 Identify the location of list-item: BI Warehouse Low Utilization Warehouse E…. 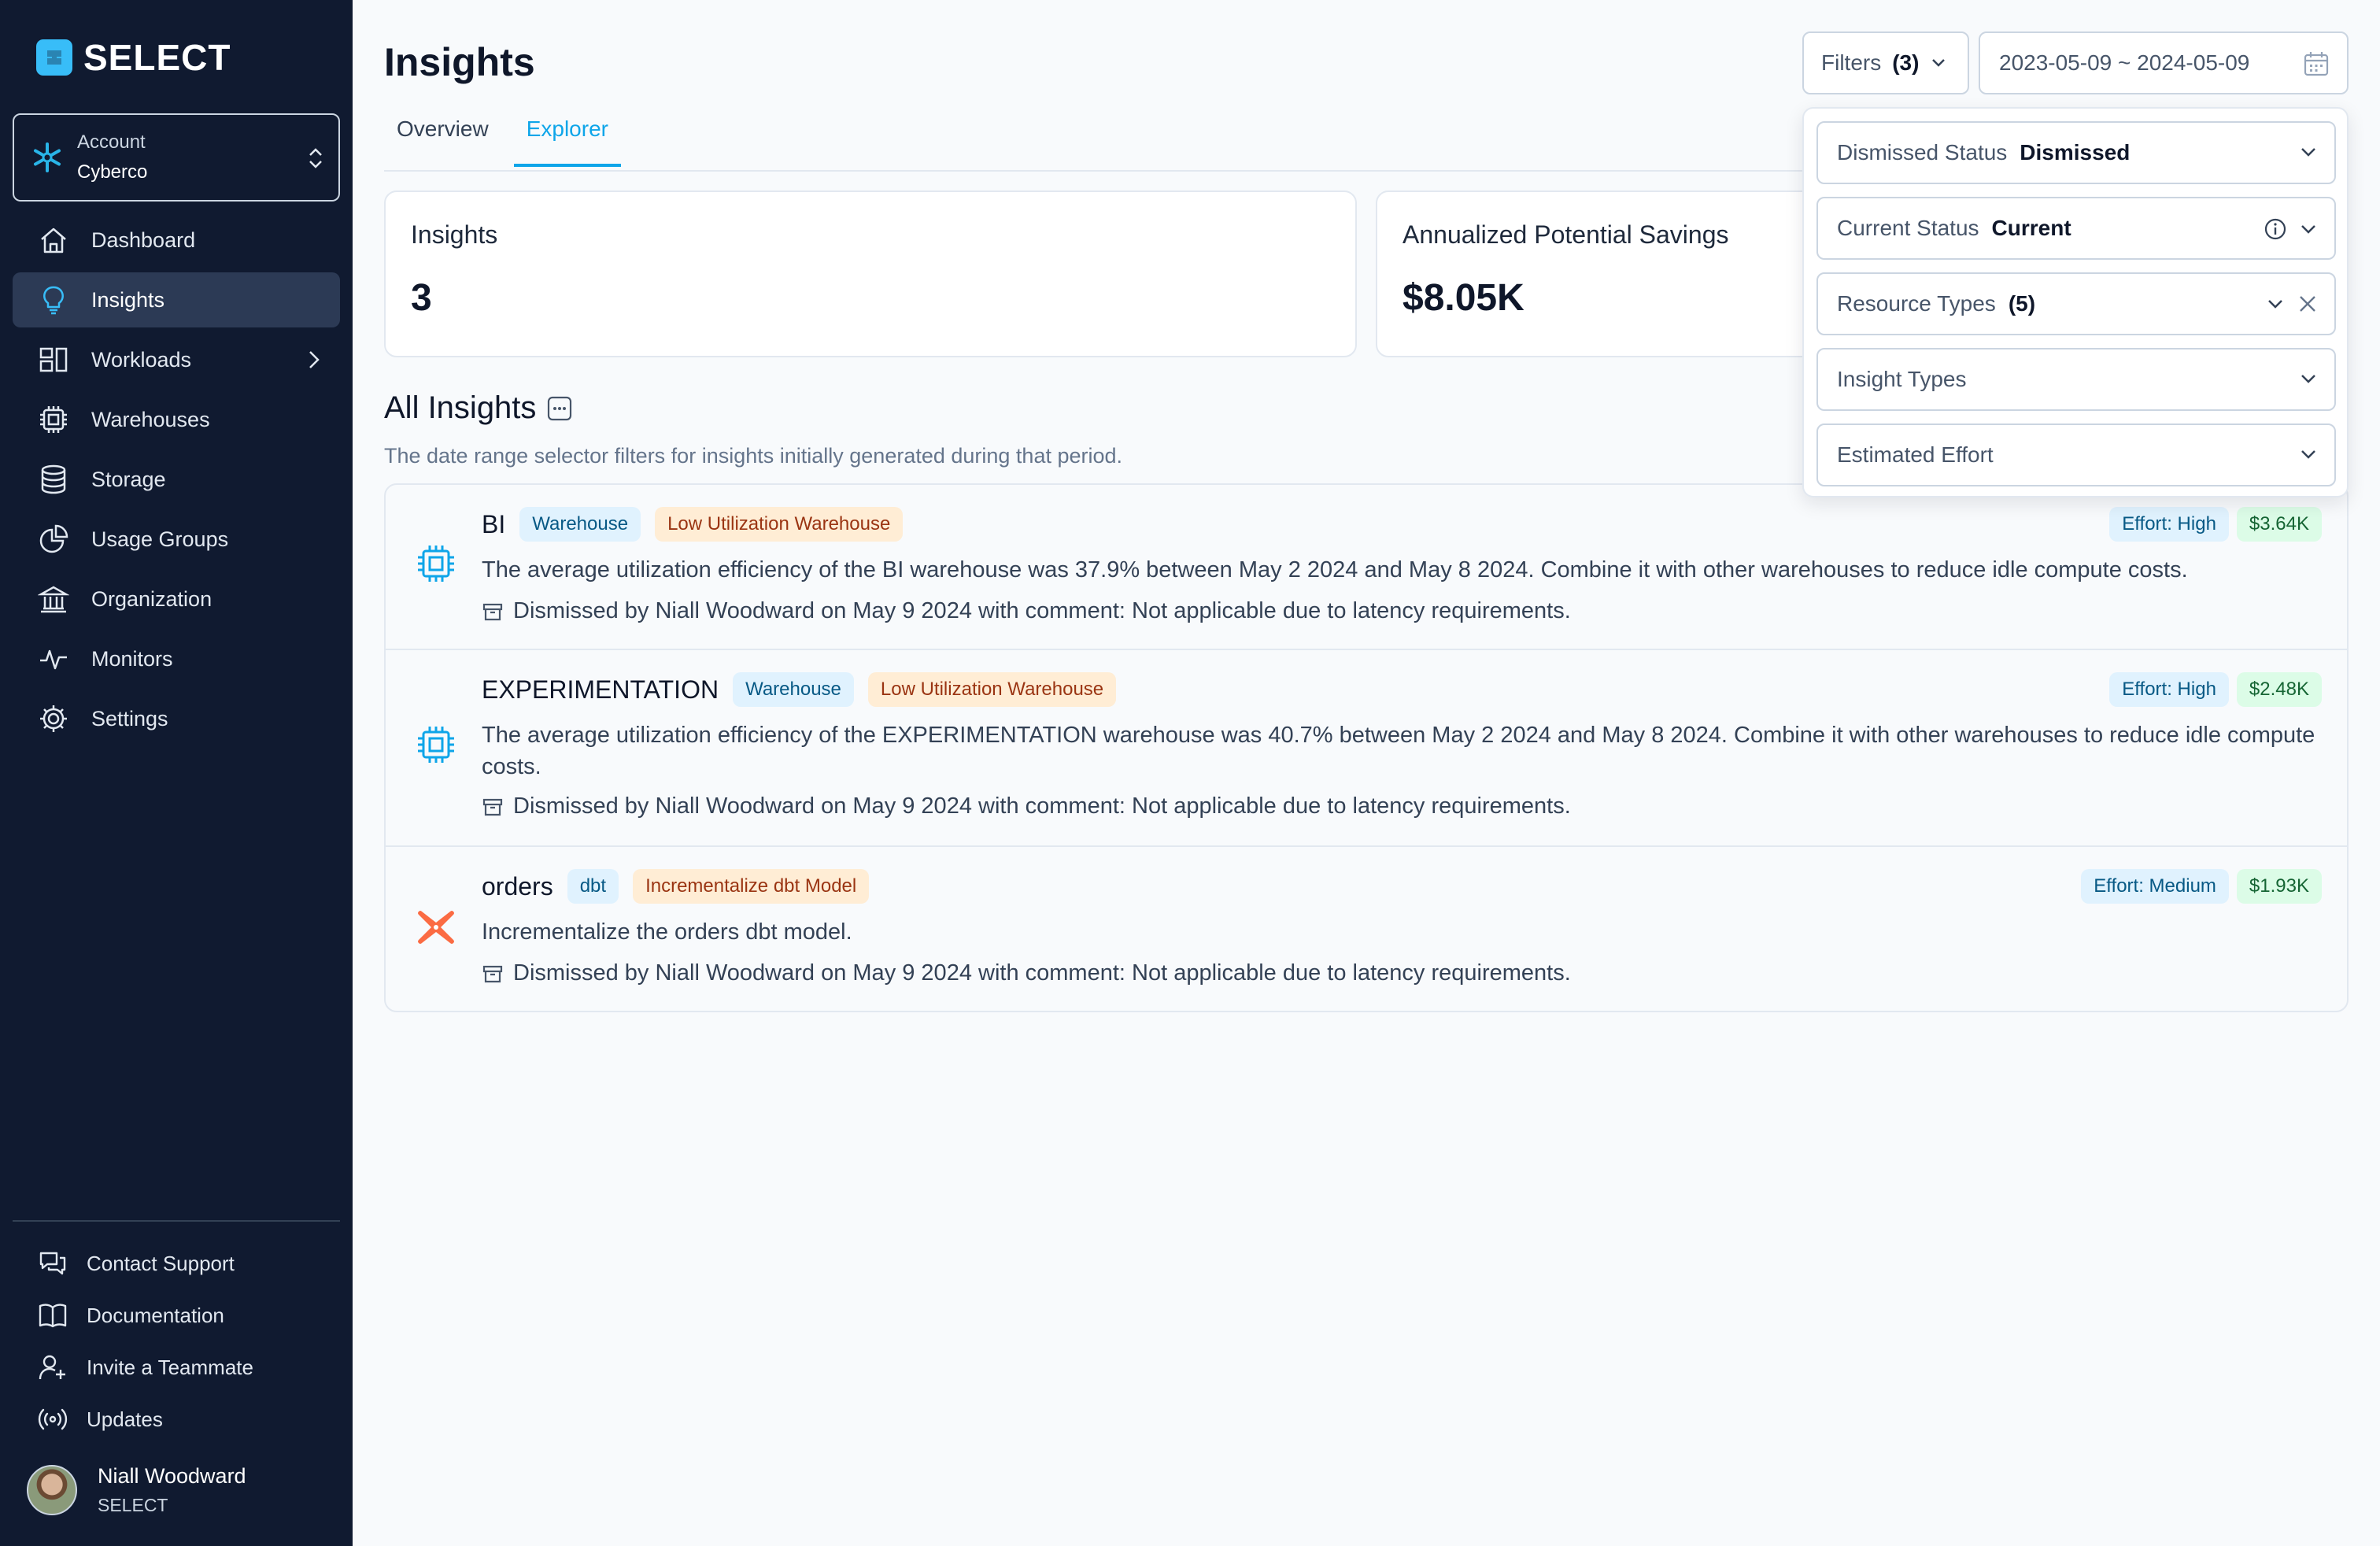
(1366, 567).